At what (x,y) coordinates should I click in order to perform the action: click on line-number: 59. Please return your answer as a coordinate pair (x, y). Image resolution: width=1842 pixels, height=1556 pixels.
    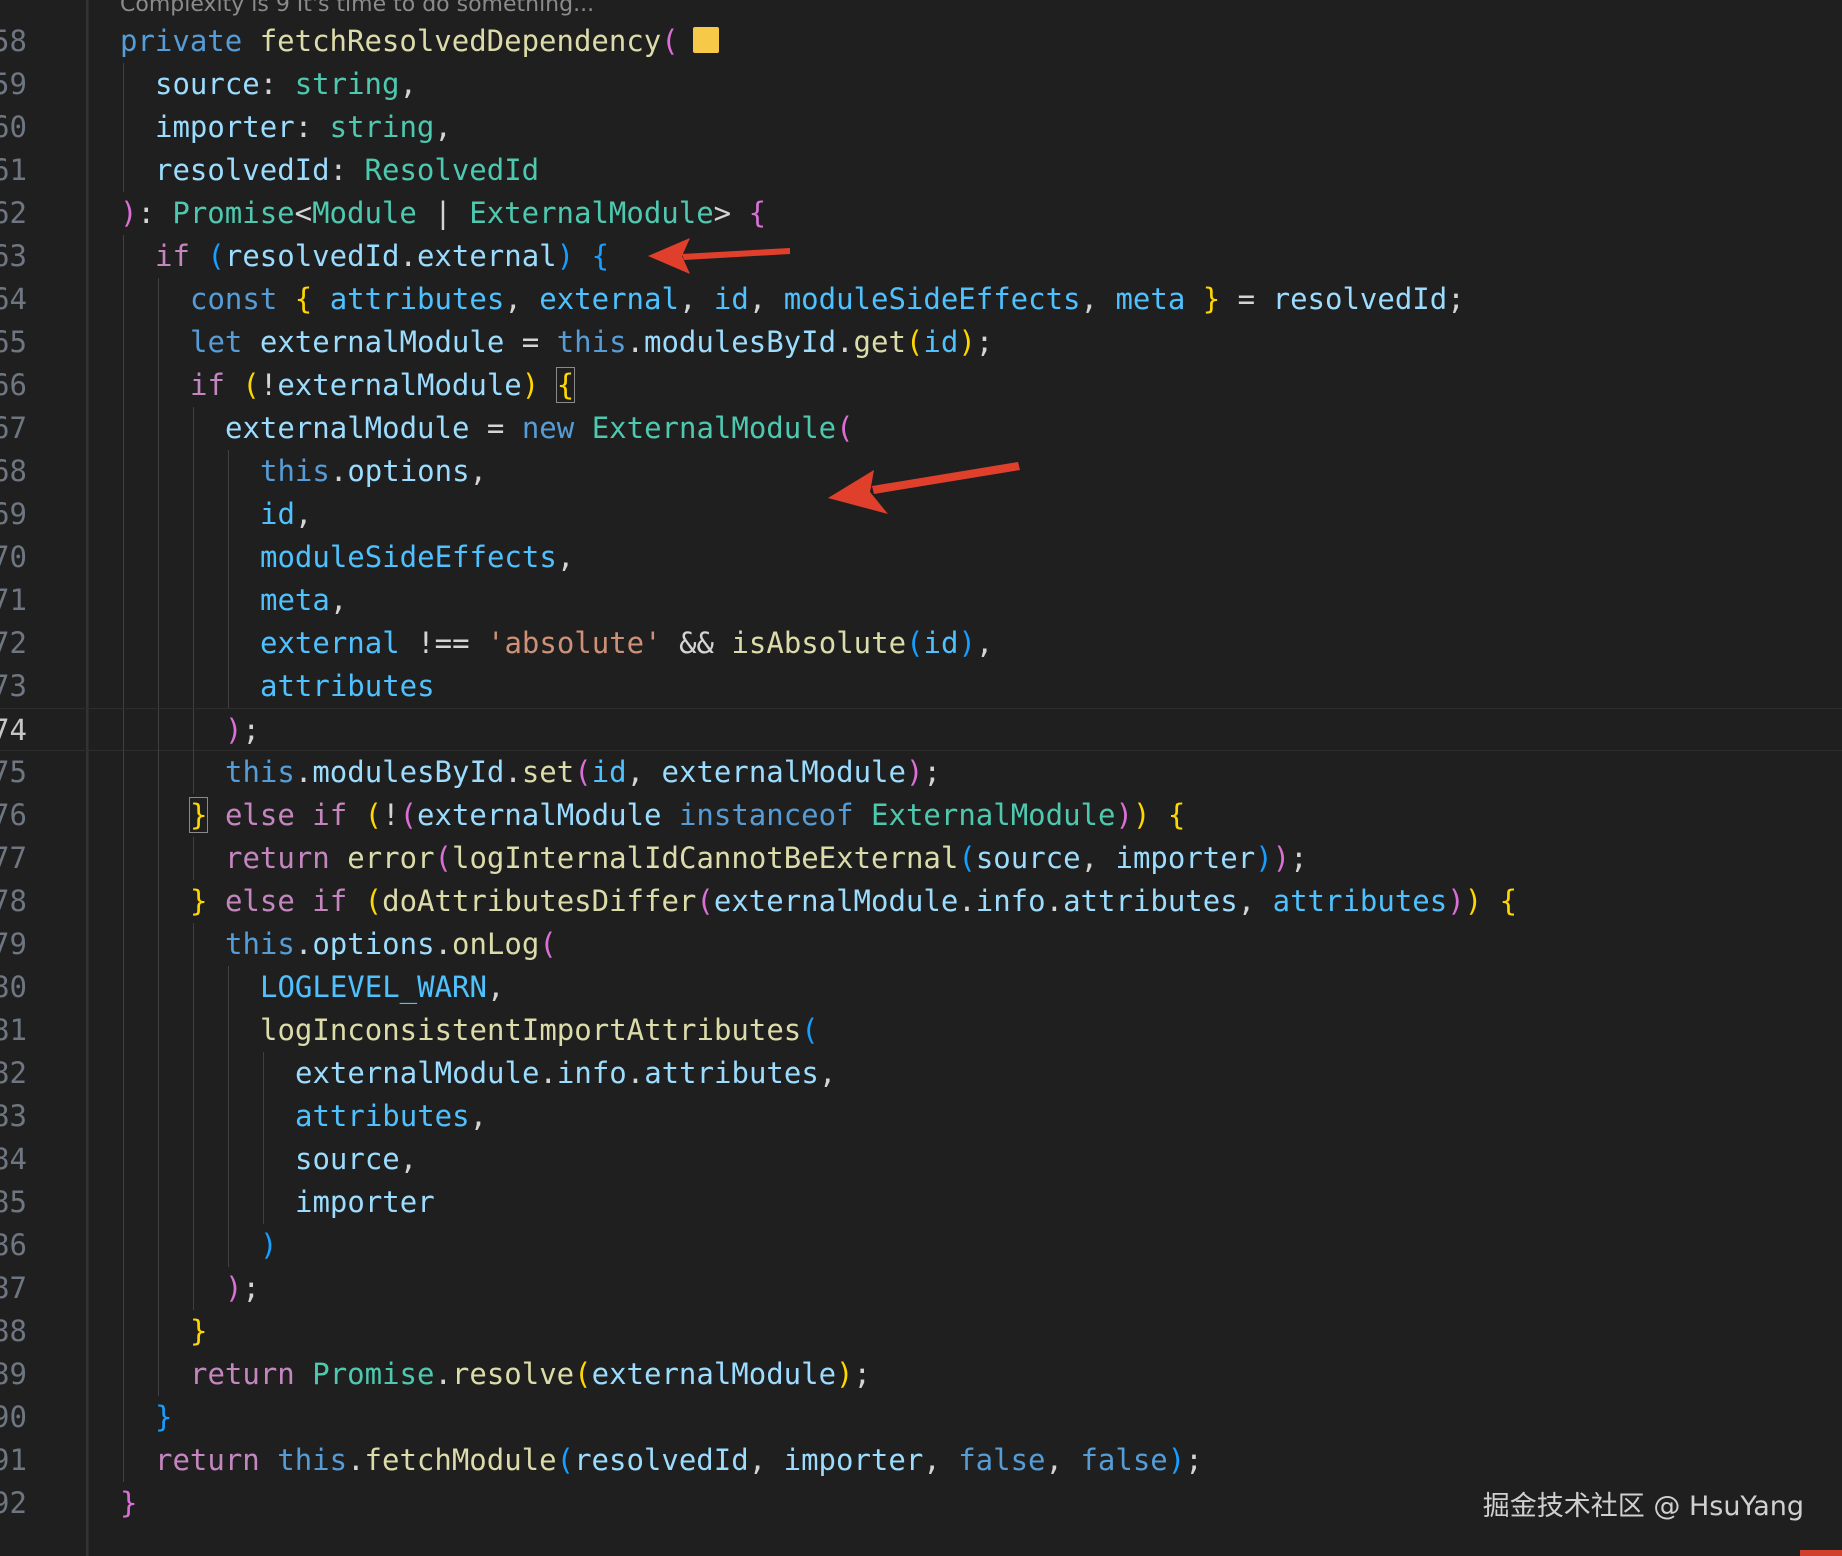
    Looking at the image, I should click on (13, 84).